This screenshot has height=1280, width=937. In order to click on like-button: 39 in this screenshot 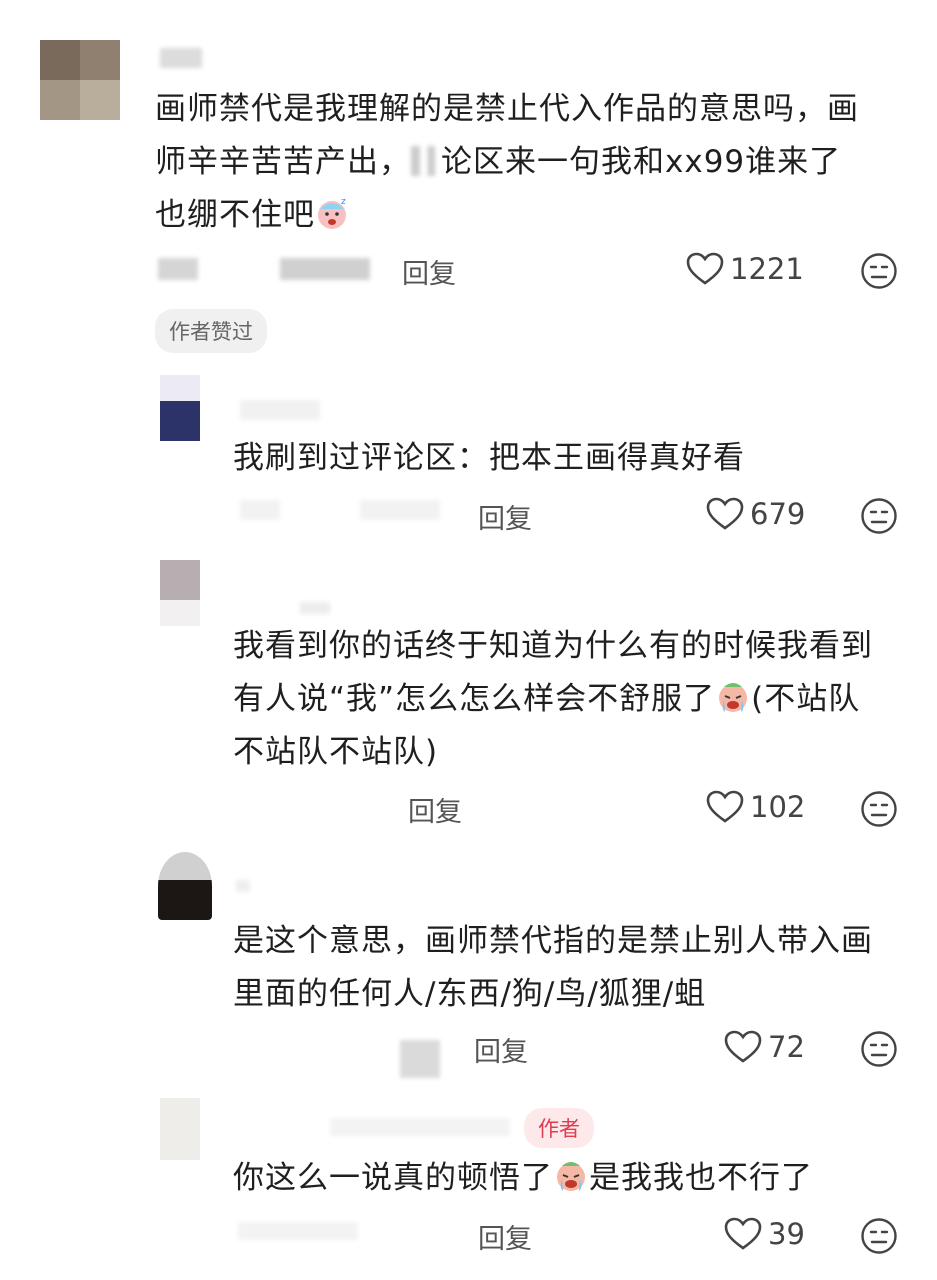, I will do `click(764, 1234)`.